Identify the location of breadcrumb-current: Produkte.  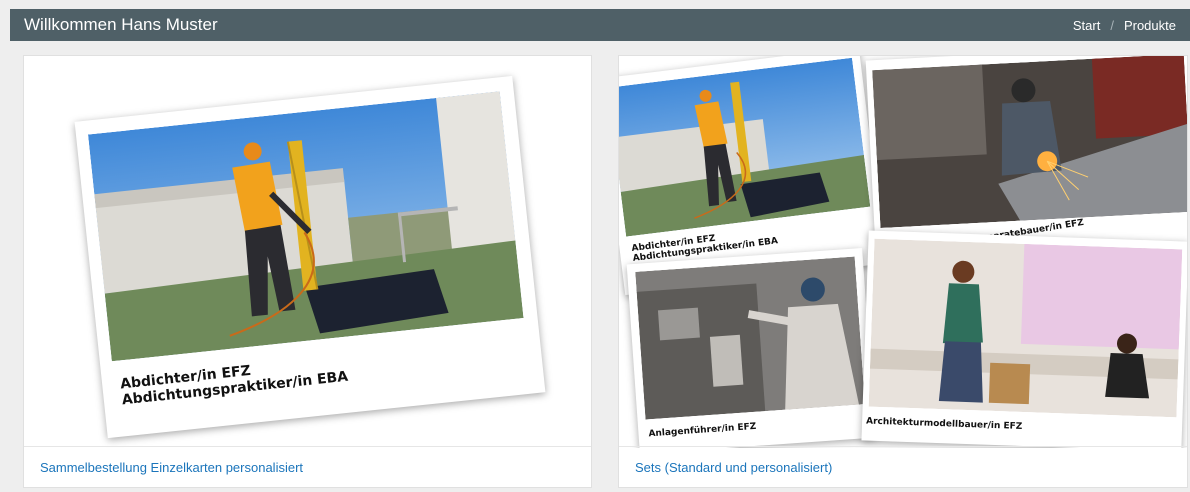
(1149, 25).